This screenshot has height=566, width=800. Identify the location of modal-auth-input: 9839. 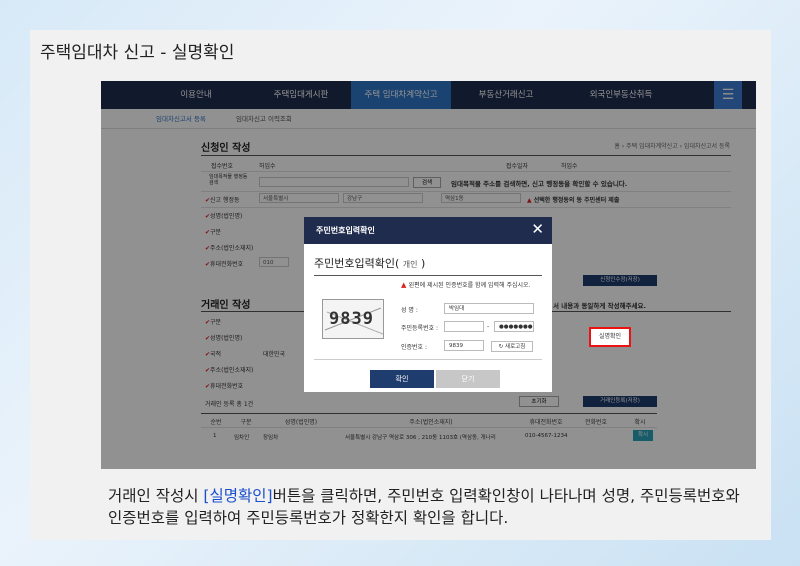
(464, 345).